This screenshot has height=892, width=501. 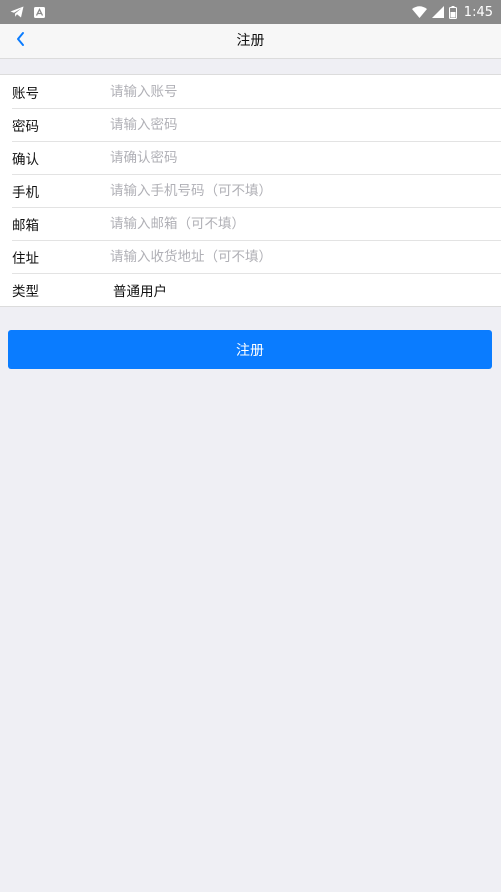 What do you see at coordinates (419, 12) in the screenshot?
I see `wifi-icon` at bounding box center [419, 12].